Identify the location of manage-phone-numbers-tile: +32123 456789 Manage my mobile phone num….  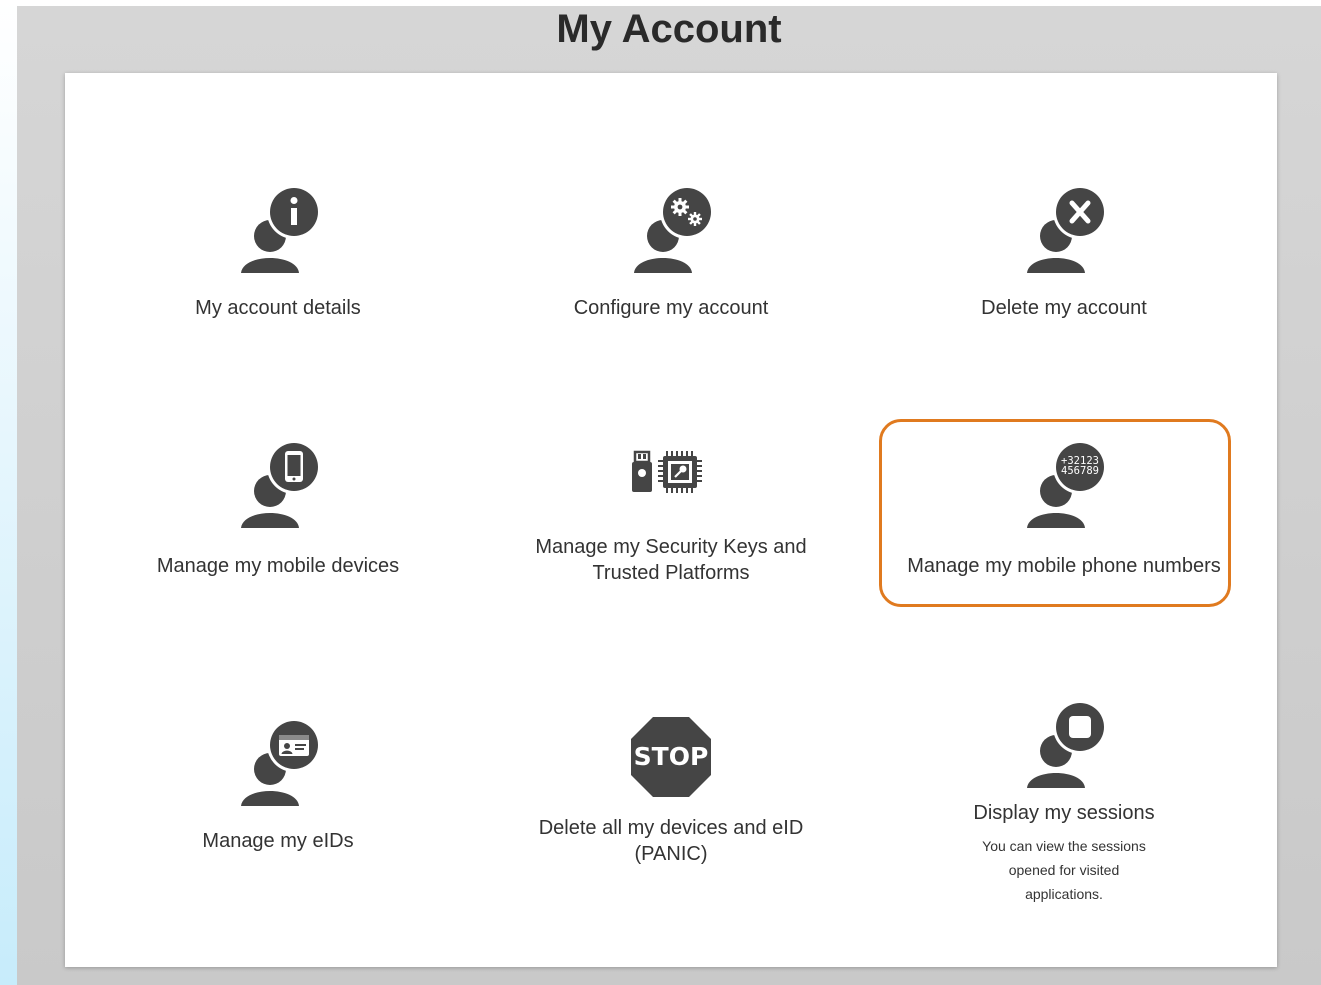
(1064, 518).